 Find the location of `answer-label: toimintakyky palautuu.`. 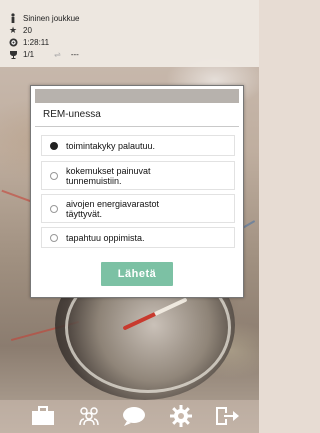

answer-label: toimintakyky palautuu. is located at coordinates (111, 145).